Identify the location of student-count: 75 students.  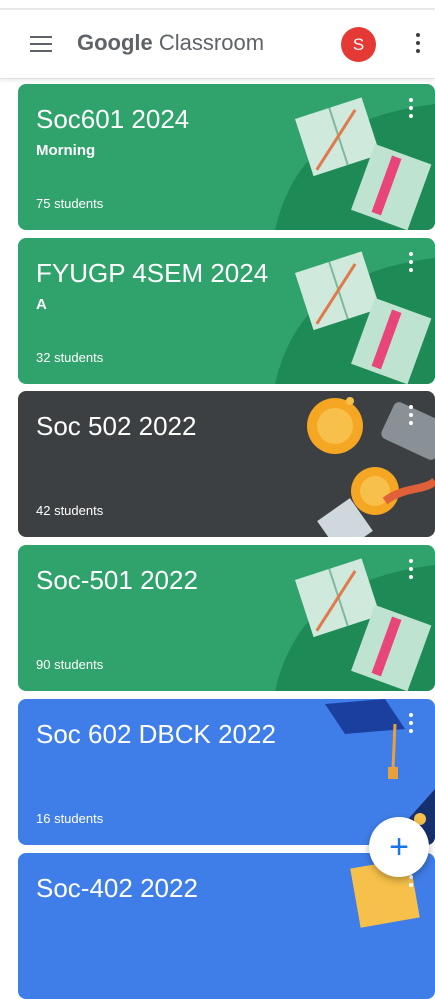
(70, 203).